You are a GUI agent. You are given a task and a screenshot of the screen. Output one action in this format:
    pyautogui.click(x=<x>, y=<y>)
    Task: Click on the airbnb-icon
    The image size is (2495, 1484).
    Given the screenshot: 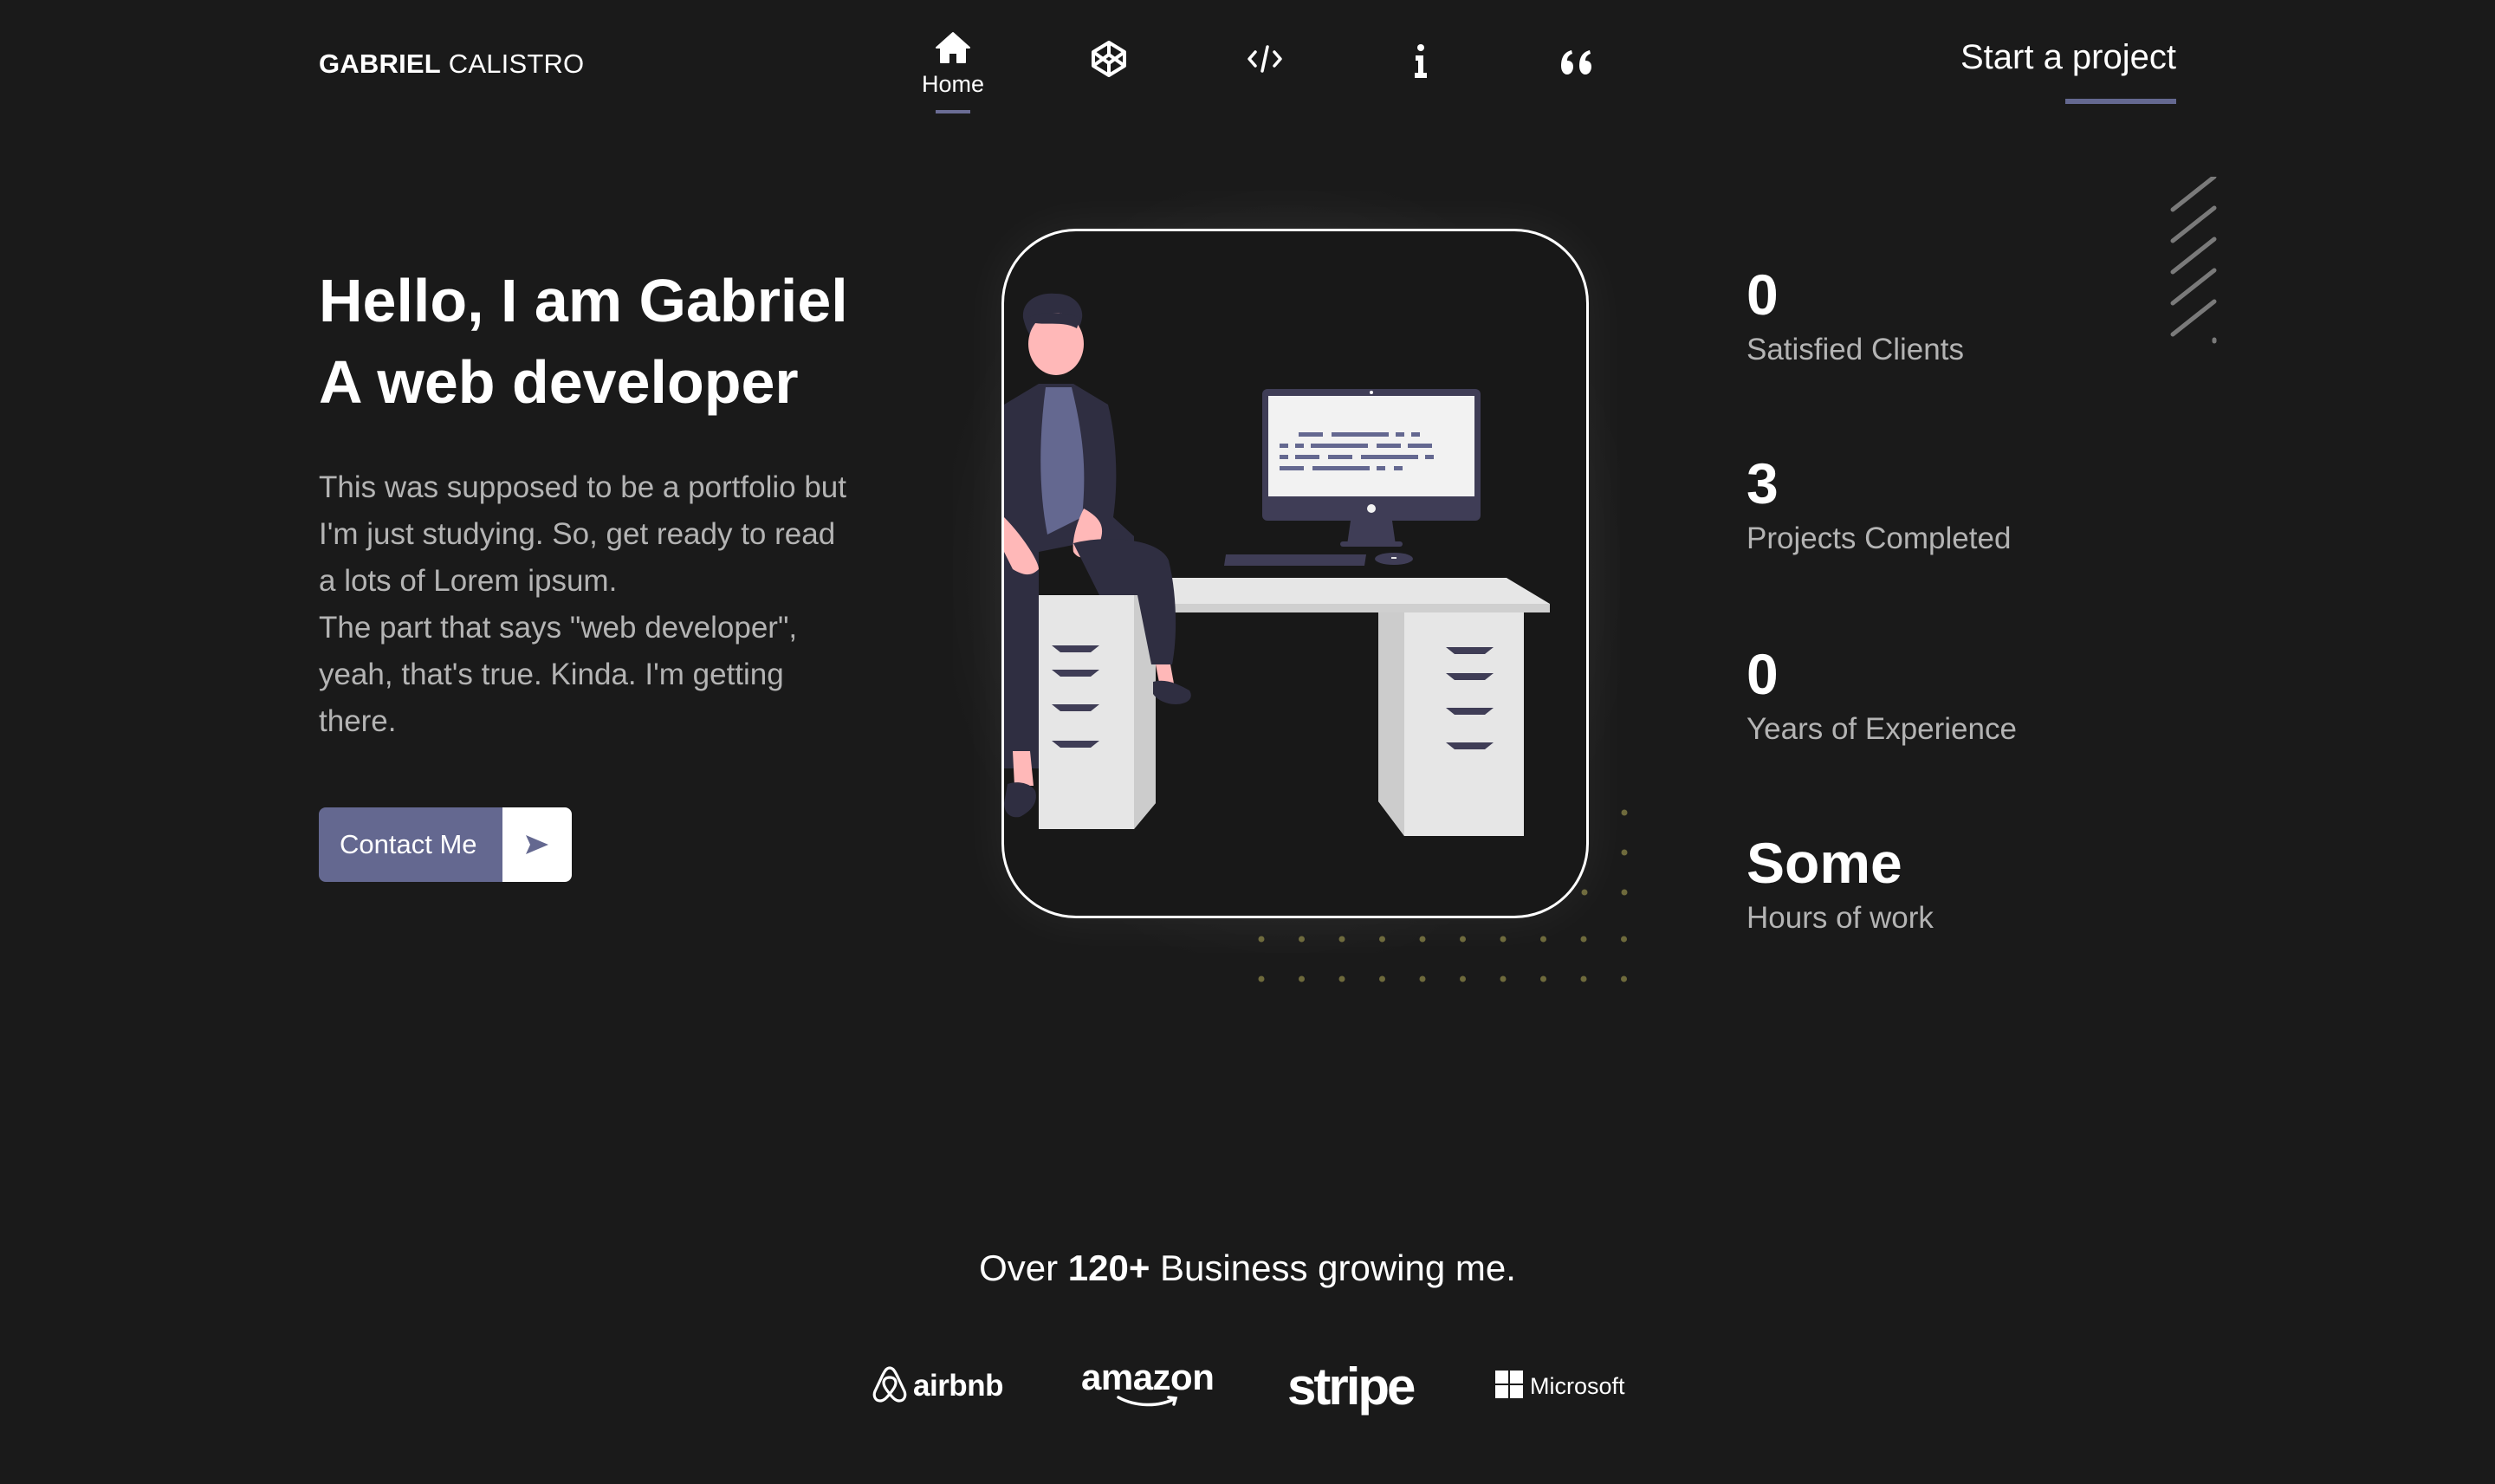 What is the action you would take?
    pyautogui.click(x=890, y=1386)
    